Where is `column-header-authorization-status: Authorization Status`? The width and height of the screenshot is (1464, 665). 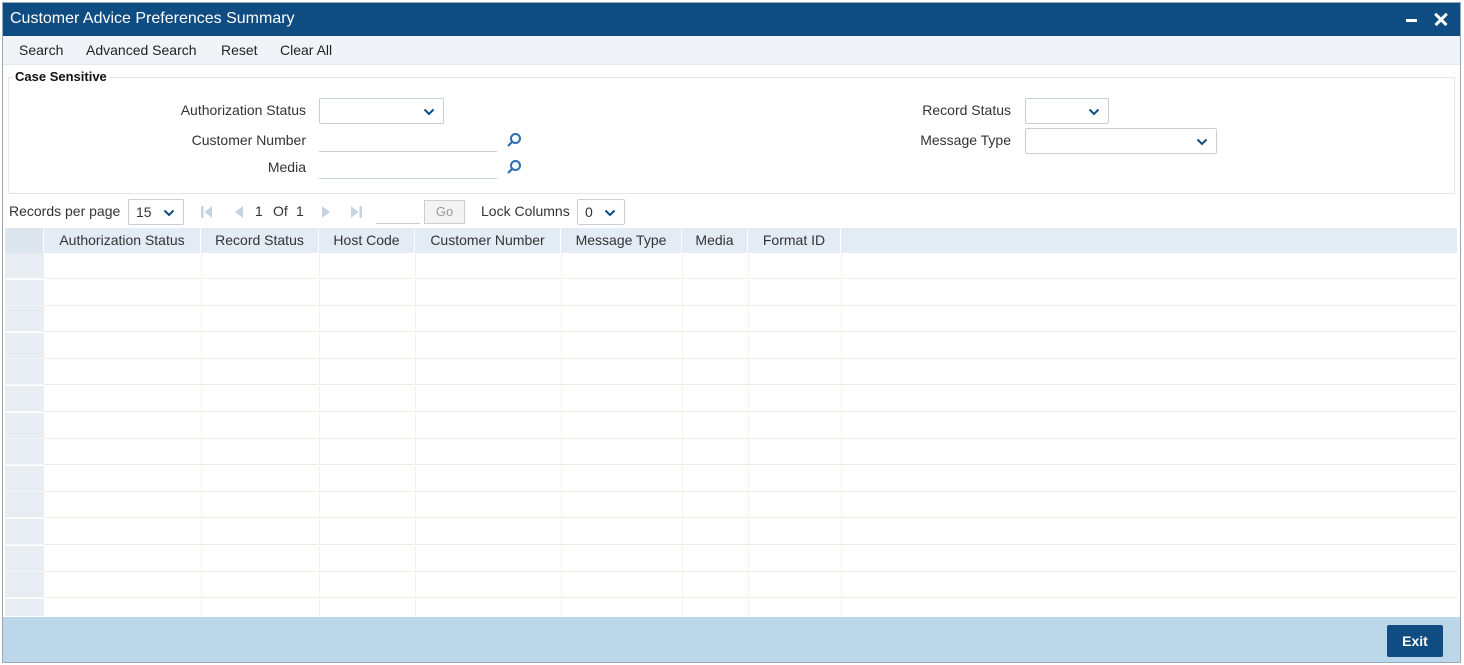
column-header-authorization-status: Authorization Status is located at coordinates (122, 240).